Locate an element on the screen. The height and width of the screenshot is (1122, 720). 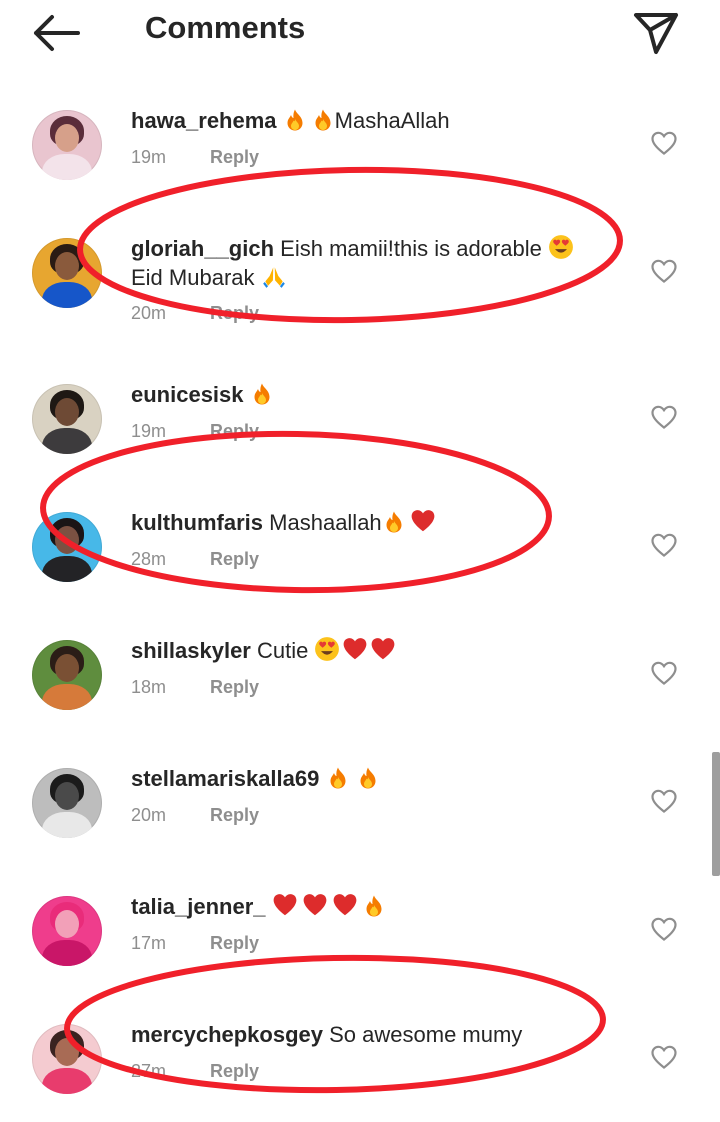
list-item: kulthumfaris Mashaallah 28m Reply is located at coordinates (360, 546).